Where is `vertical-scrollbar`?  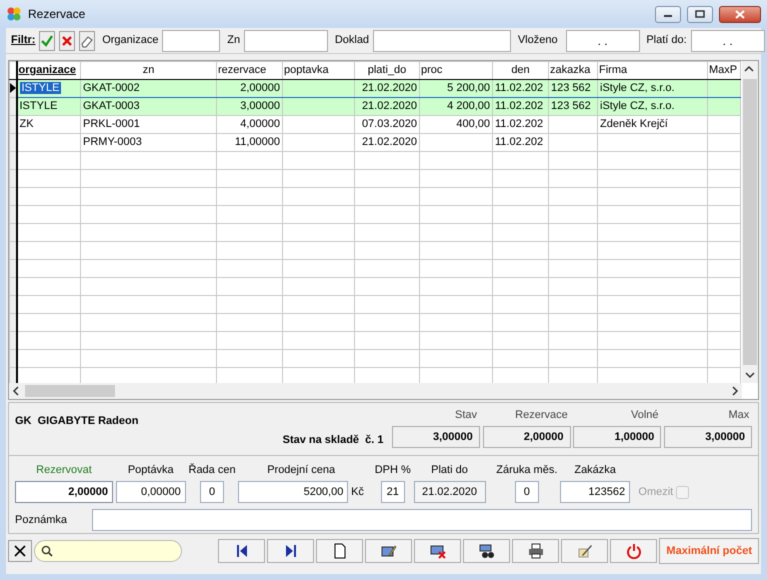 vertical-scrollbar is located at coordinates (750, 222).